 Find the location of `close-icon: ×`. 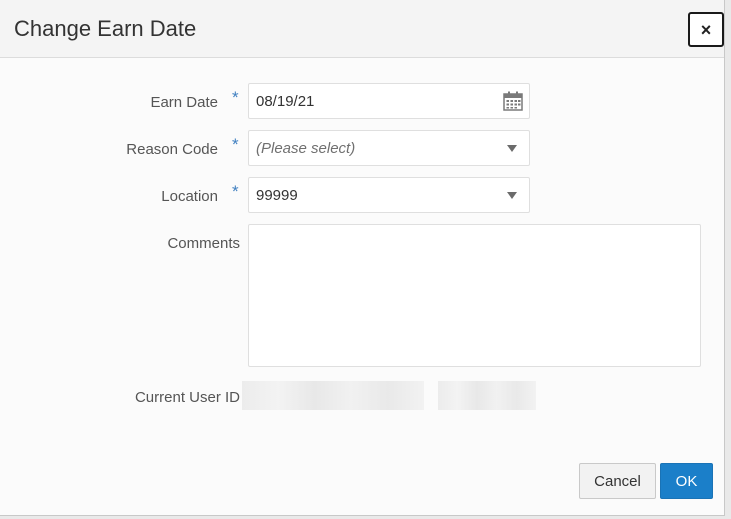

close-icon: × is located at coordinates (706, 29).